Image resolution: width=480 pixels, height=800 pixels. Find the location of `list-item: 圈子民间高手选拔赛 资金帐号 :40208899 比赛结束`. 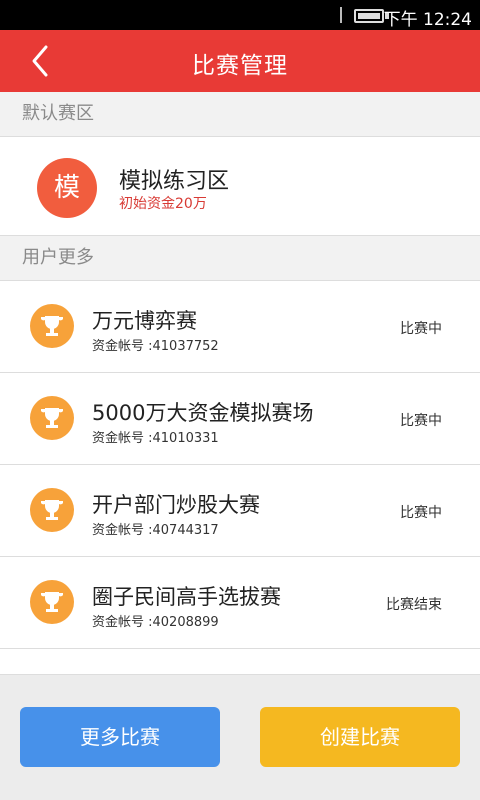

list-item: 圈子民间高手选拔赛 资金帐号 :40208899 比赛结束 is located at coordinates (240, 602).